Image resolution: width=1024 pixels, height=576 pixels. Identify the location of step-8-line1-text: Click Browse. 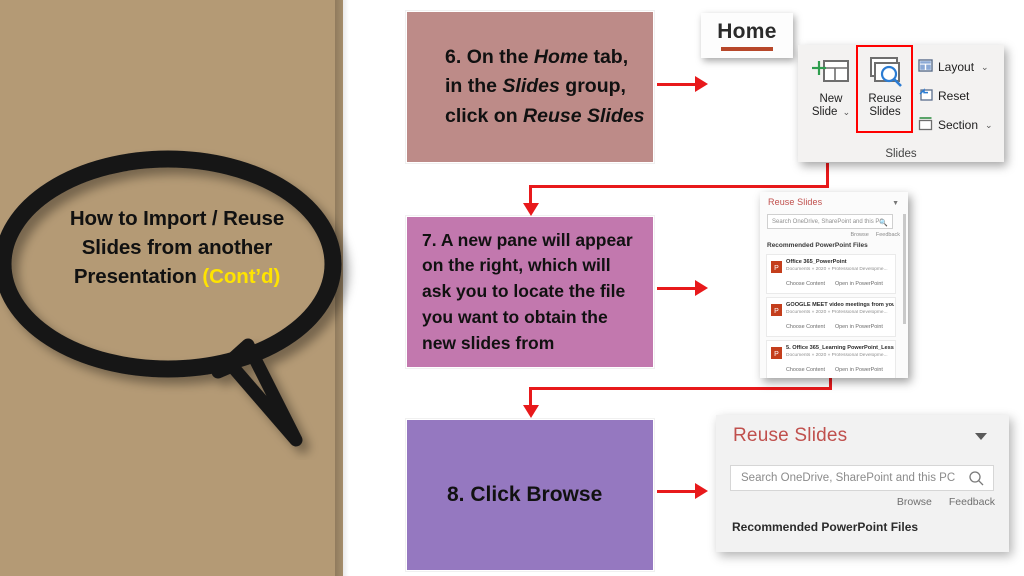
(536, 495).